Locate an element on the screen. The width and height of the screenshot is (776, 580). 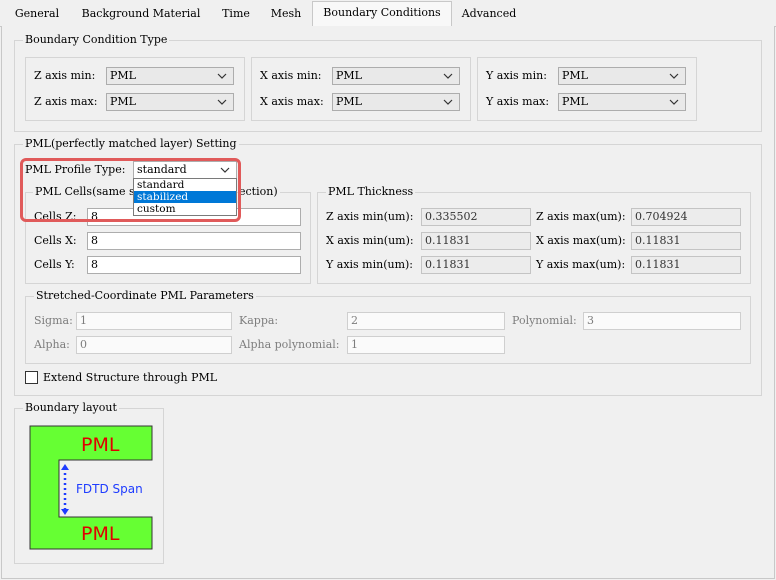
thickness-z-max-label: Z axis max(um): is located at coordinates (581, 216).